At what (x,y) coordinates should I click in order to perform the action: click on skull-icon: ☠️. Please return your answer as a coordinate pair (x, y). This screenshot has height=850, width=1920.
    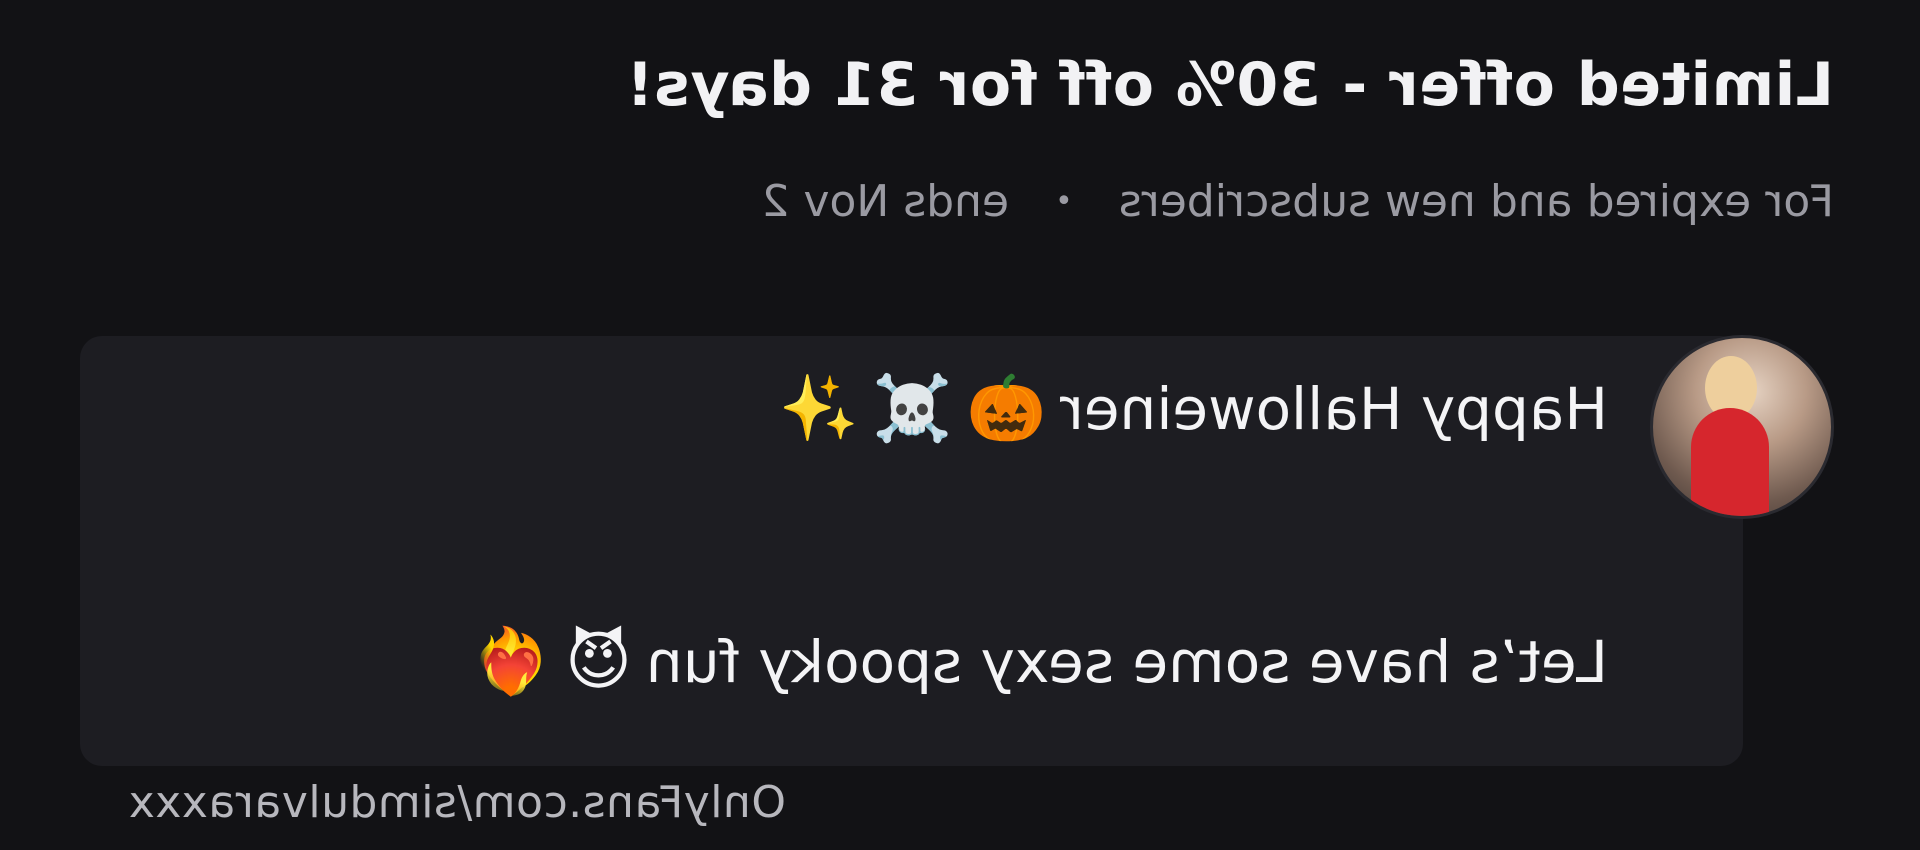
    Looking at the image, I should click on (912, 409).